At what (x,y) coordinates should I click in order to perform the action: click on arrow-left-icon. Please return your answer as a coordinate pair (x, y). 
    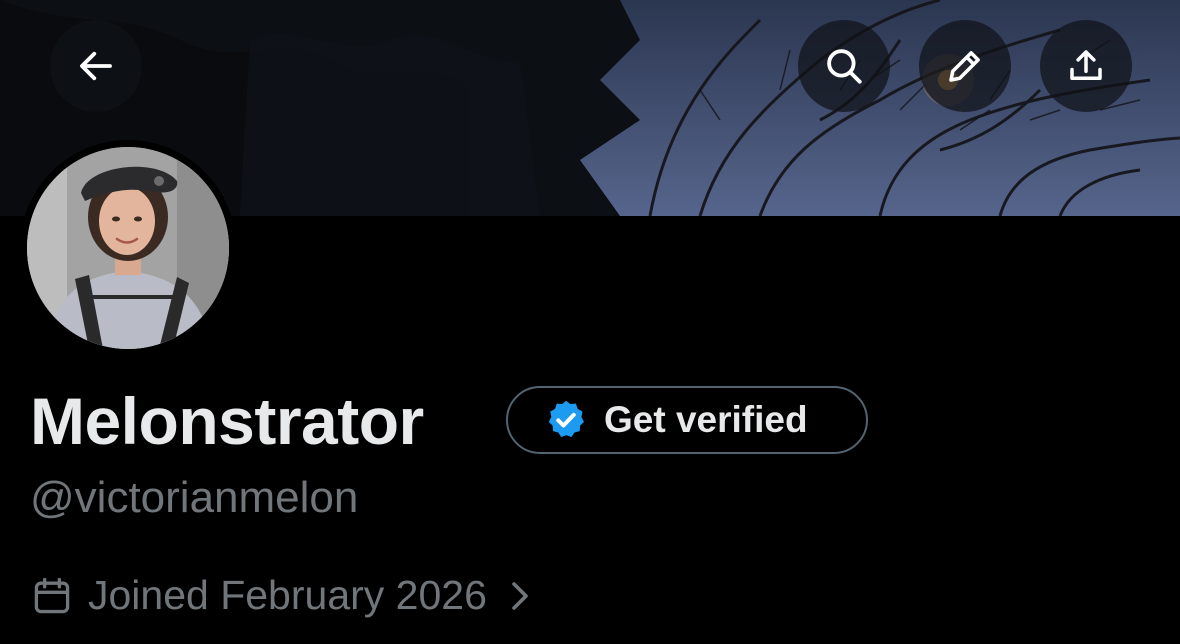
    Looking at the image, I should click on (96, 66).